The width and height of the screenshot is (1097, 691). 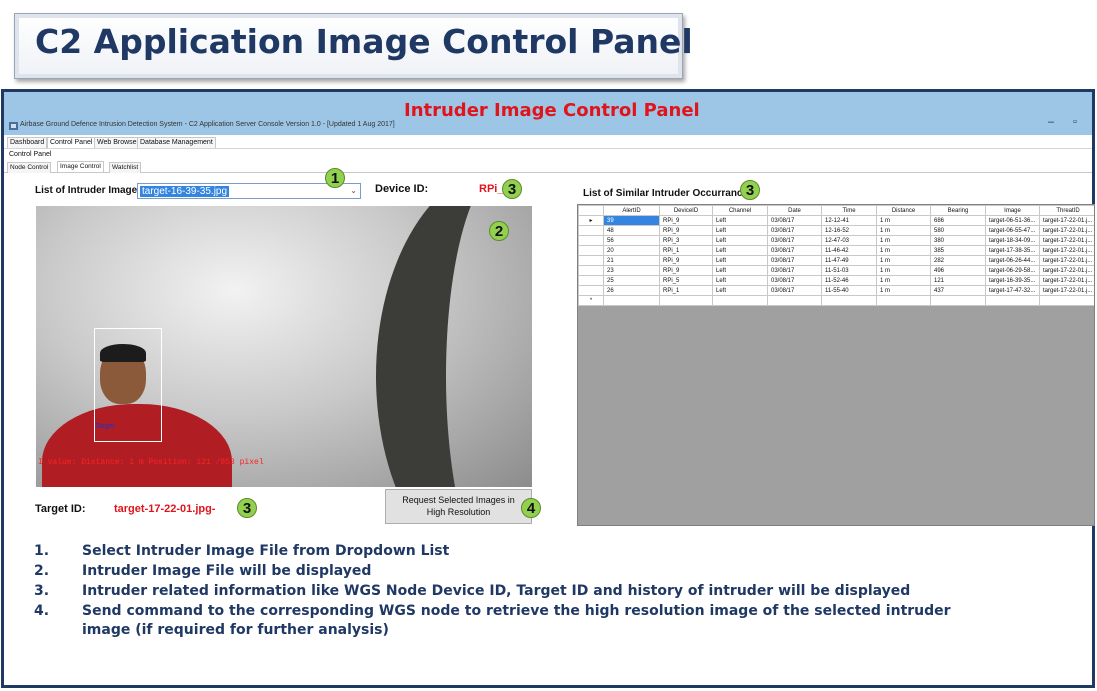 What do you see at coordinates (958, 210) in the screenshot?
I see `column-header: Bearing` at bounding box center [958, 210].